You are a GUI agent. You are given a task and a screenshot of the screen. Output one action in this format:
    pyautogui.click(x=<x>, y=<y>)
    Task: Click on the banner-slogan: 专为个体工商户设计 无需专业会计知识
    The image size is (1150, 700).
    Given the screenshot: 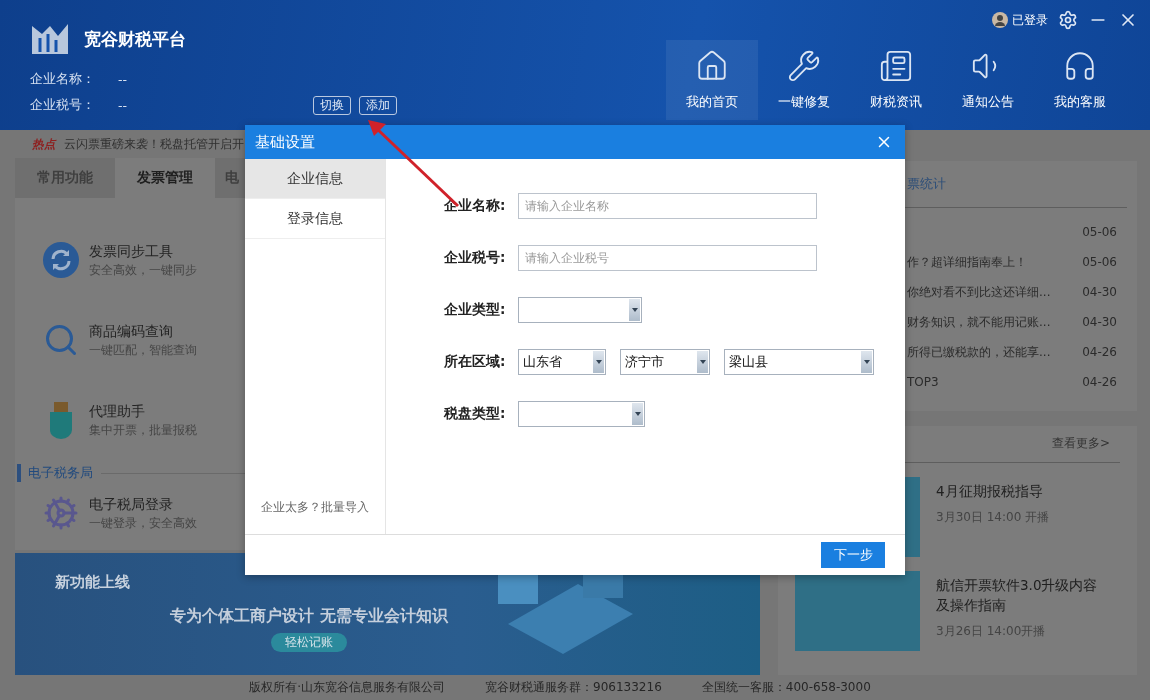 What is the action you would take?
    pyautogui.click(x=309, y=616)
    